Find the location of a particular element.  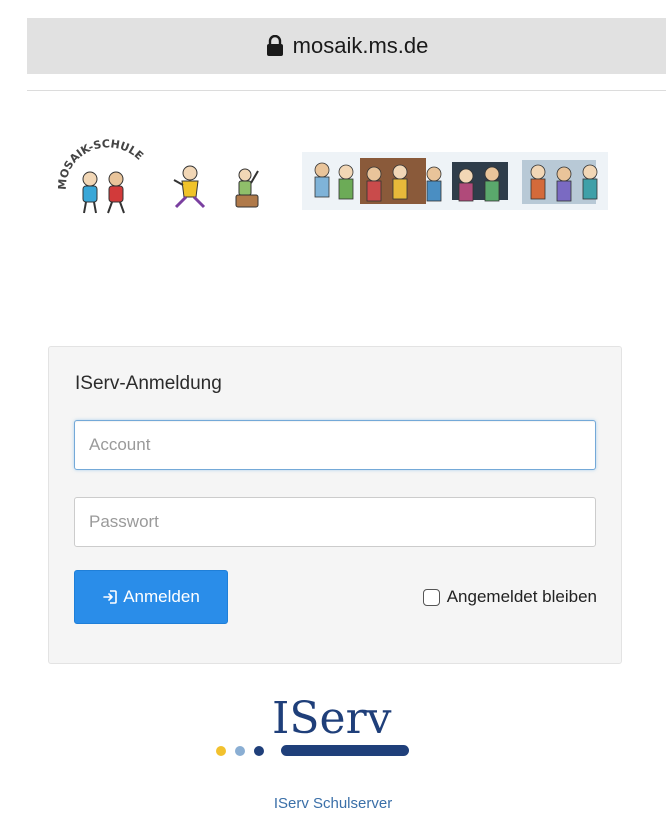

logo-bar is located at coordinates (345, 750).